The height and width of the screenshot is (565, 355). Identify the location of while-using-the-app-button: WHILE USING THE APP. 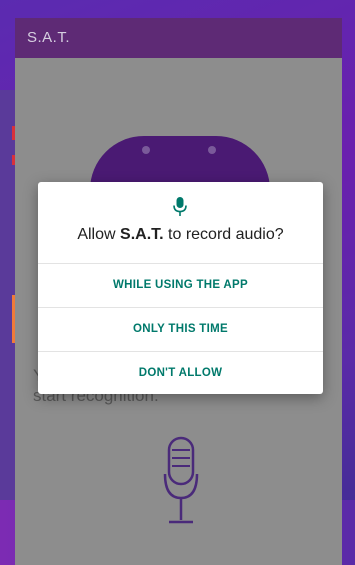
(180, 285).